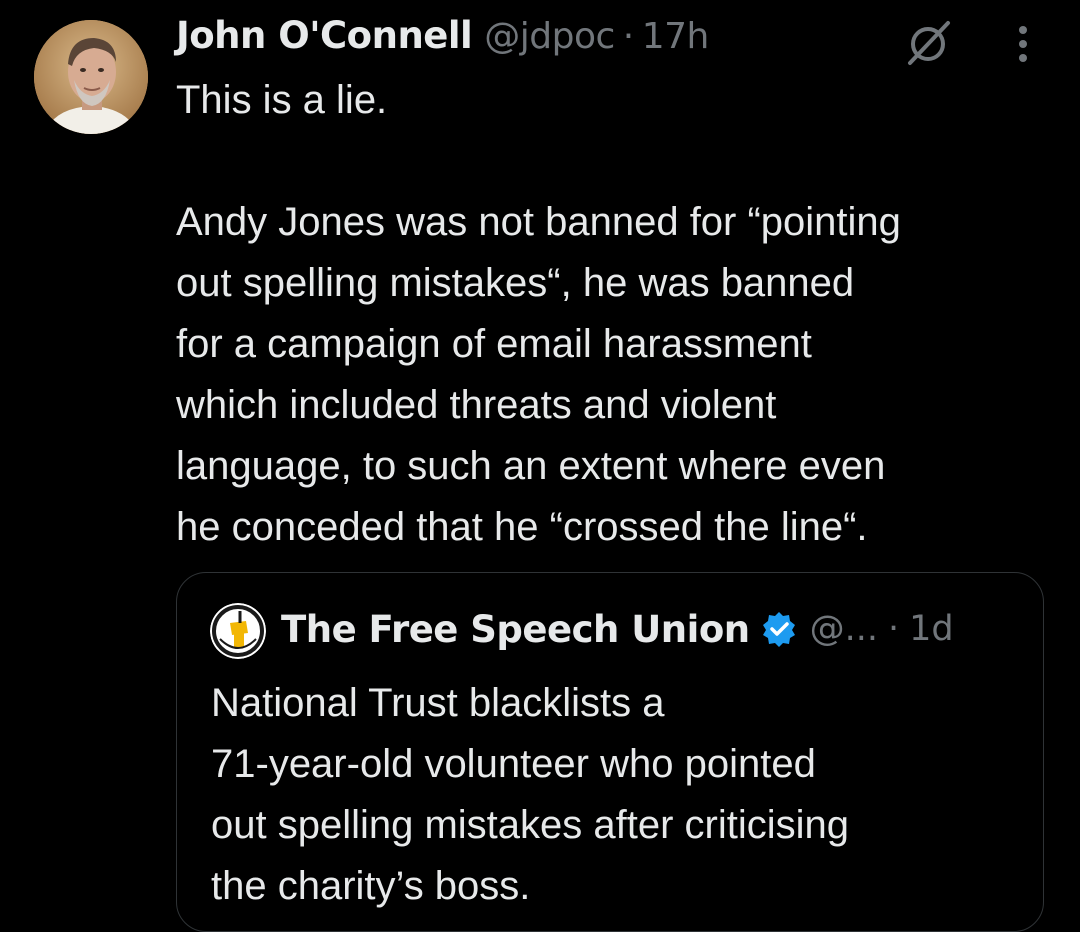 This screenshot has width=1080, height=932. Describe the element at coordinates (438, 703) in the screenshot. I see `quoted-text-line: National Trust blacklists a` at that location.